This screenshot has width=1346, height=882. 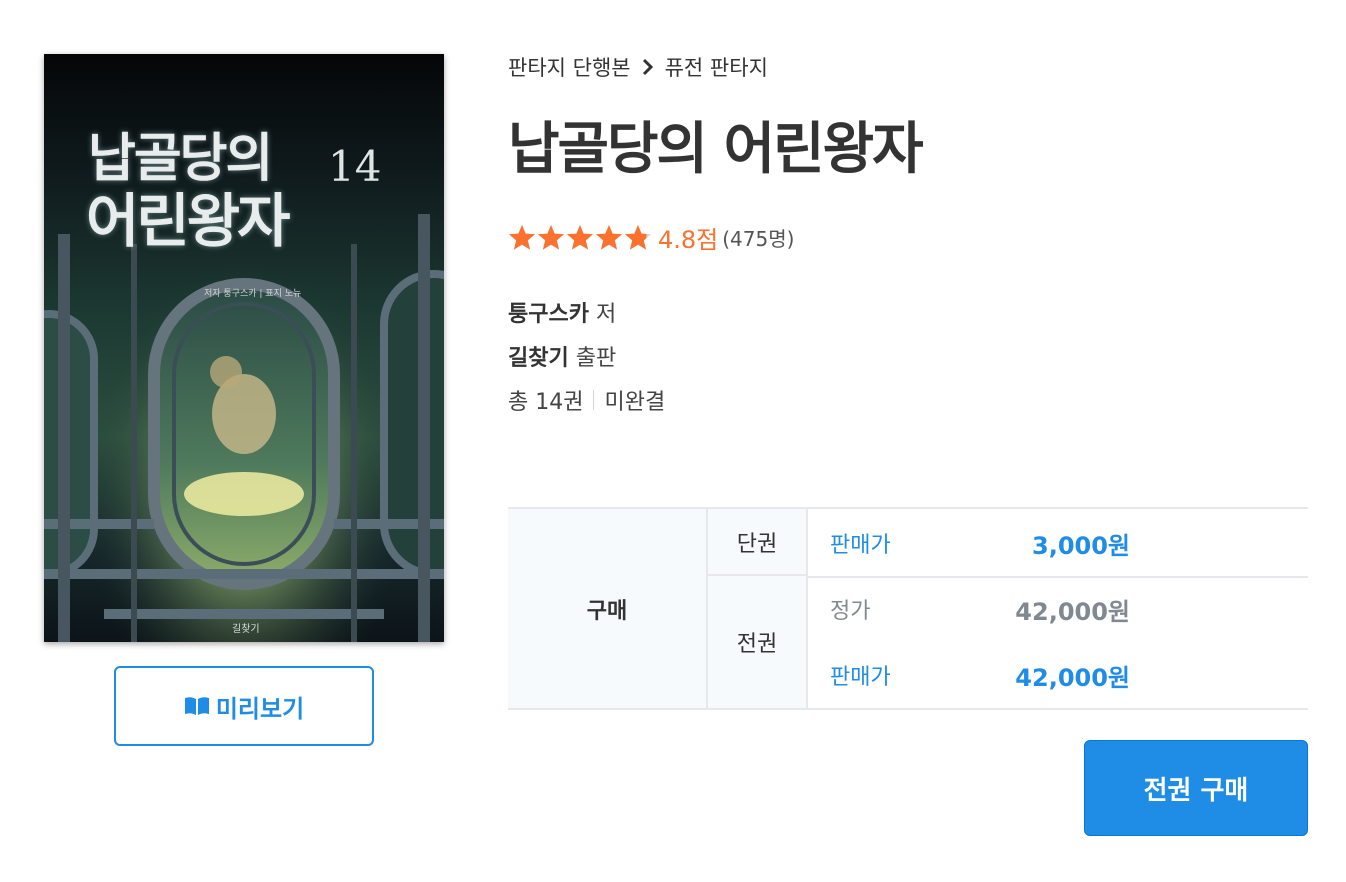 What do you see at coordinates (860, 677) in the screenshot?
I see `all-sale-label: 판매가` at bounding box center [860, 677].